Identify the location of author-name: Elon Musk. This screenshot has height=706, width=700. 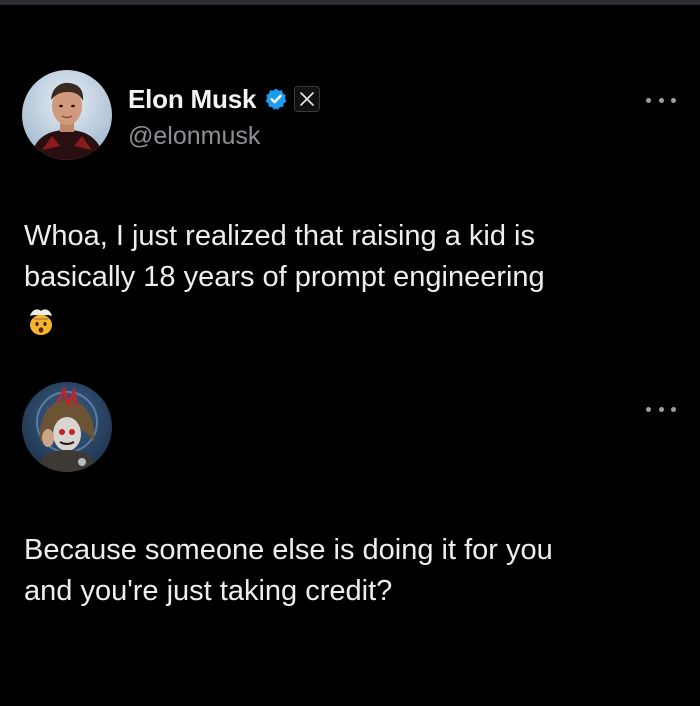
(192, 99).